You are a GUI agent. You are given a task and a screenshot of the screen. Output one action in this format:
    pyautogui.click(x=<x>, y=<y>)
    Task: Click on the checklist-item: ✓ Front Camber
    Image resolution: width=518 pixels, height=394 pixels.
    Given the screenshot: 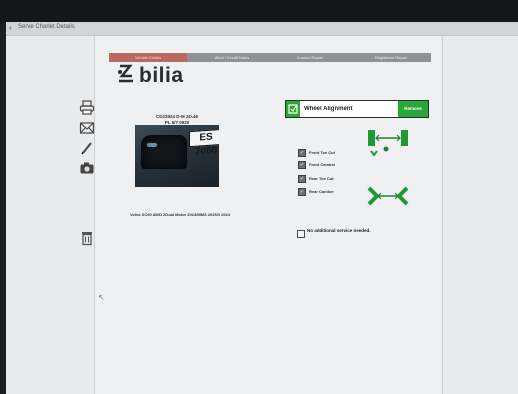 What is the action you would take?
    pyautogui.click(x=316, y=164)
    